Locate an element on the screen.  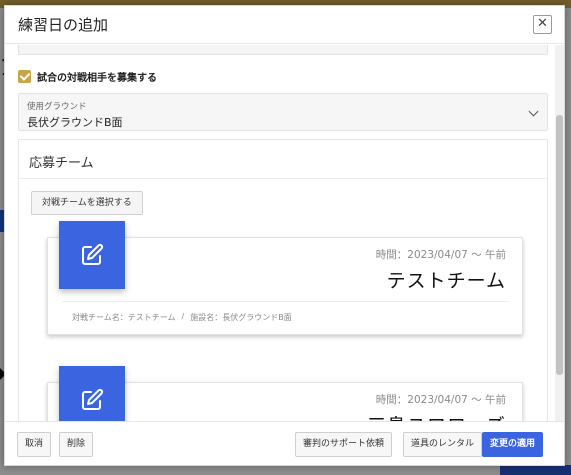
dialog-scrollbar is located at coordinates (559, 233).